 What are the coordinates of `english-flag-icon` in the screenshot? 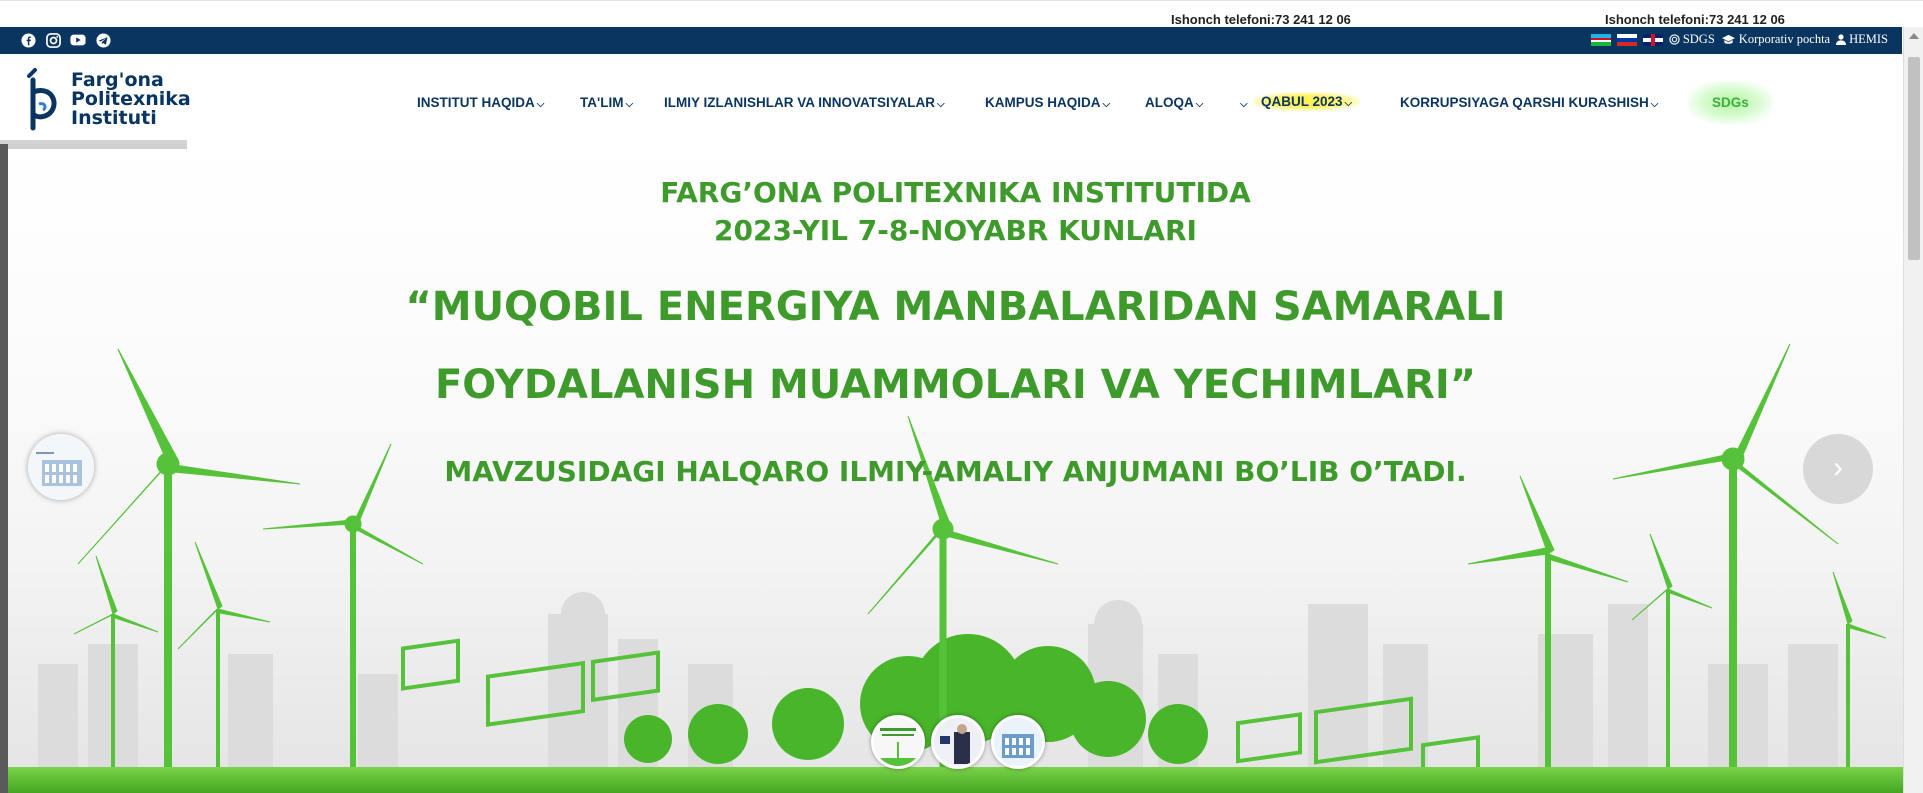 It's located at (1652, 39).